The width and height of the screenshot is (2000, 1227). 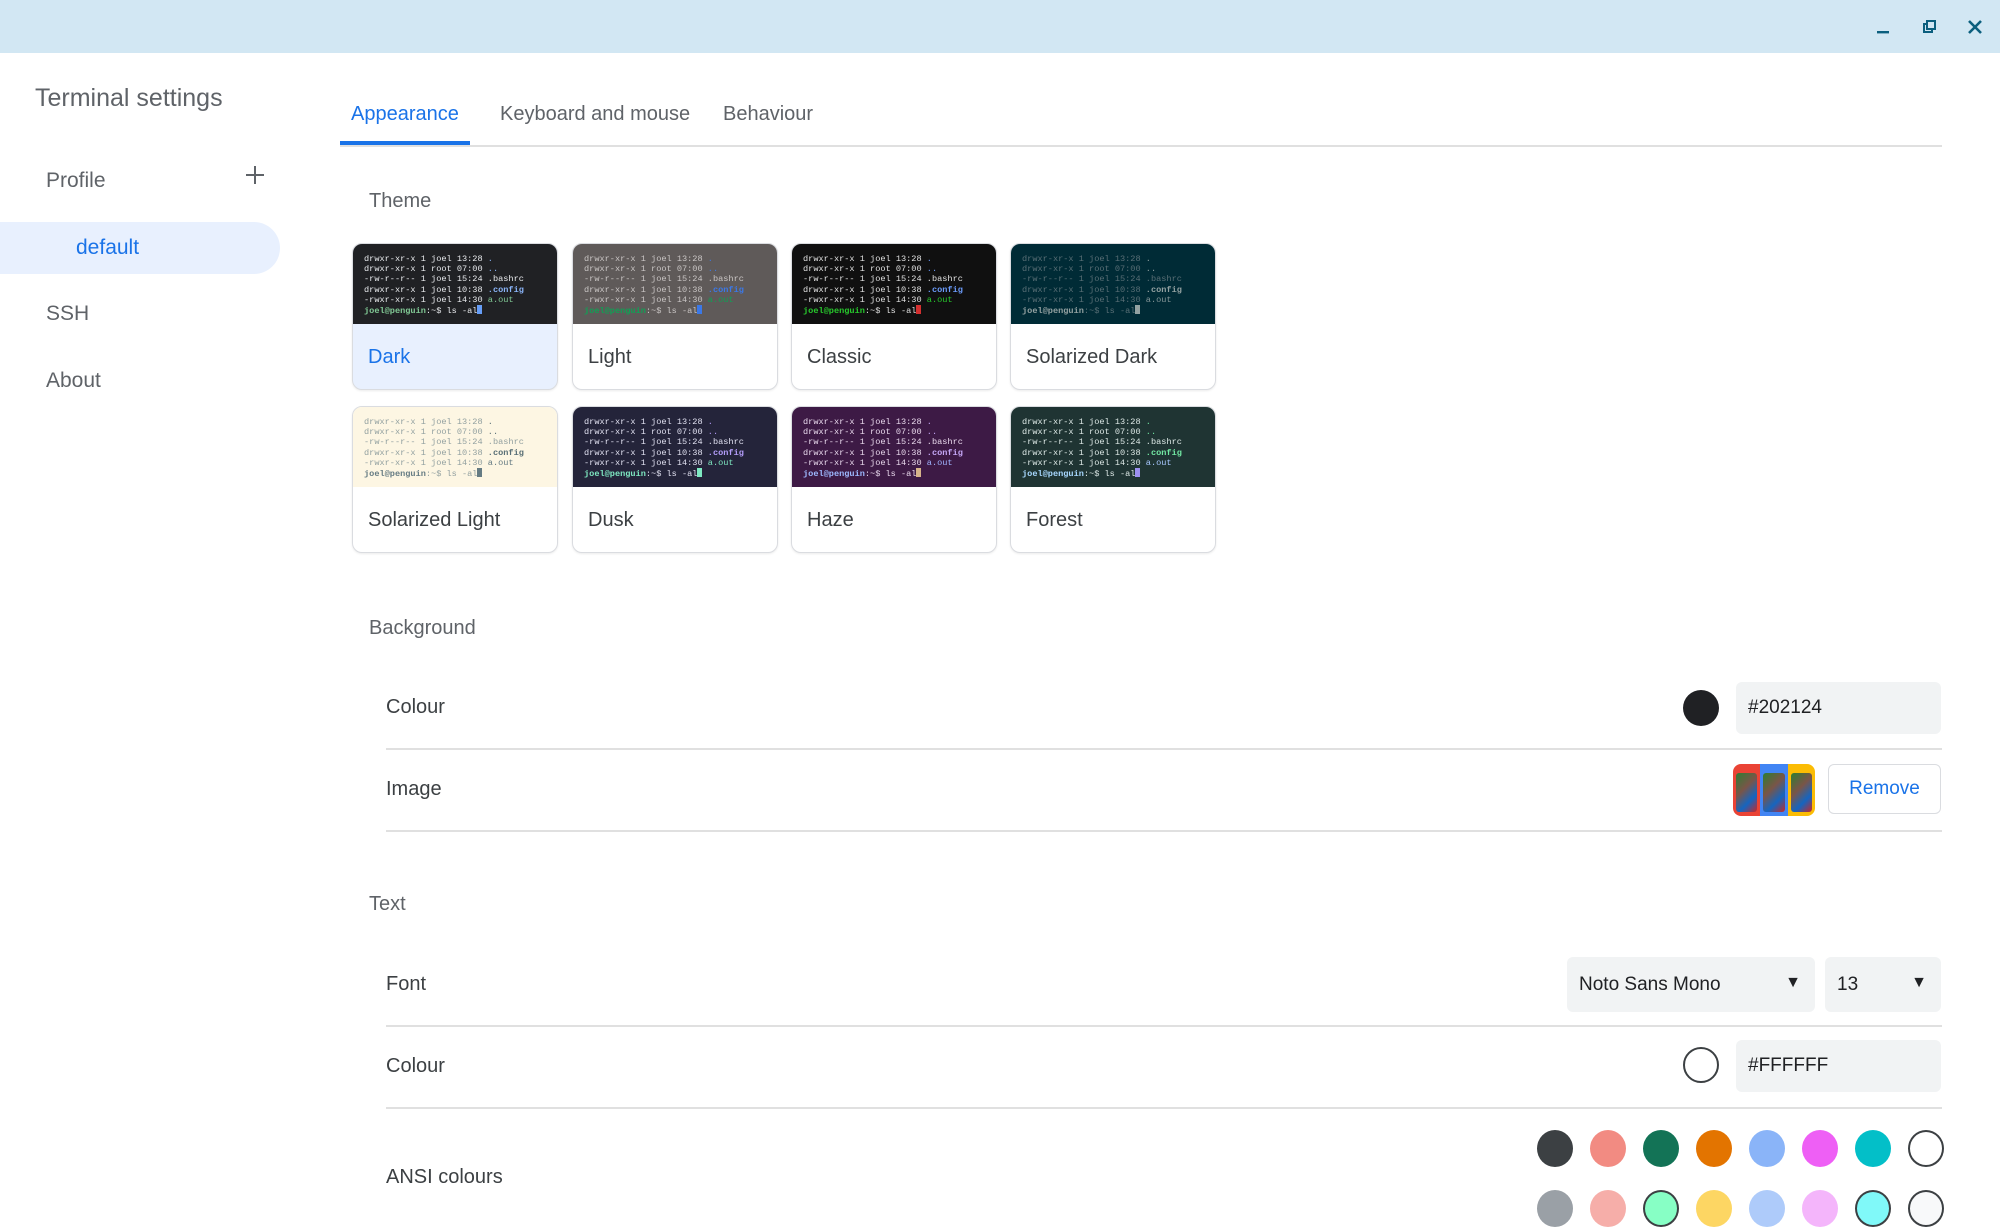 I want to click on background-colour-label: Colour, so click(x=415, y=707).